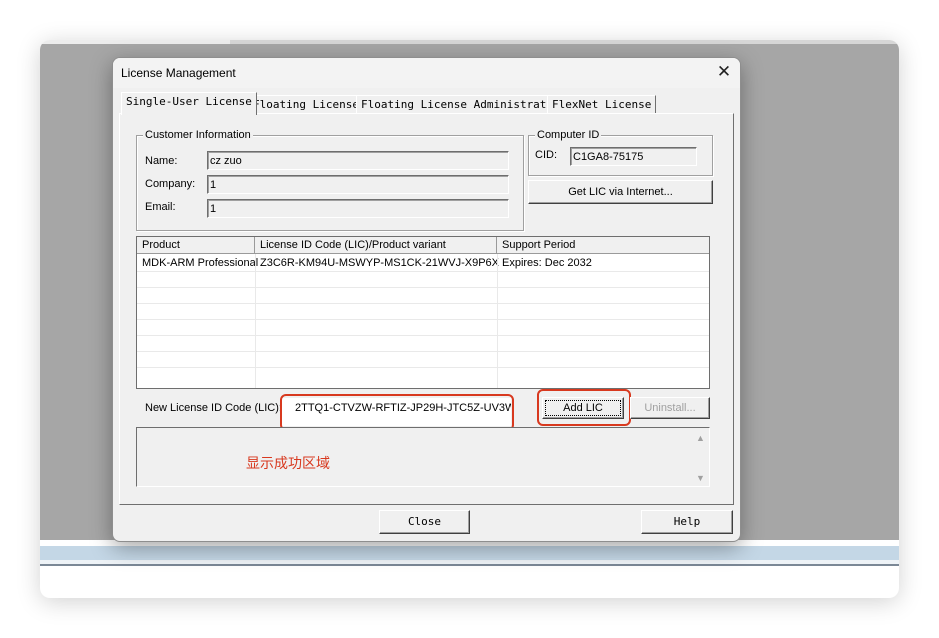  I want to click on email-field: 1, so click(358, 208).